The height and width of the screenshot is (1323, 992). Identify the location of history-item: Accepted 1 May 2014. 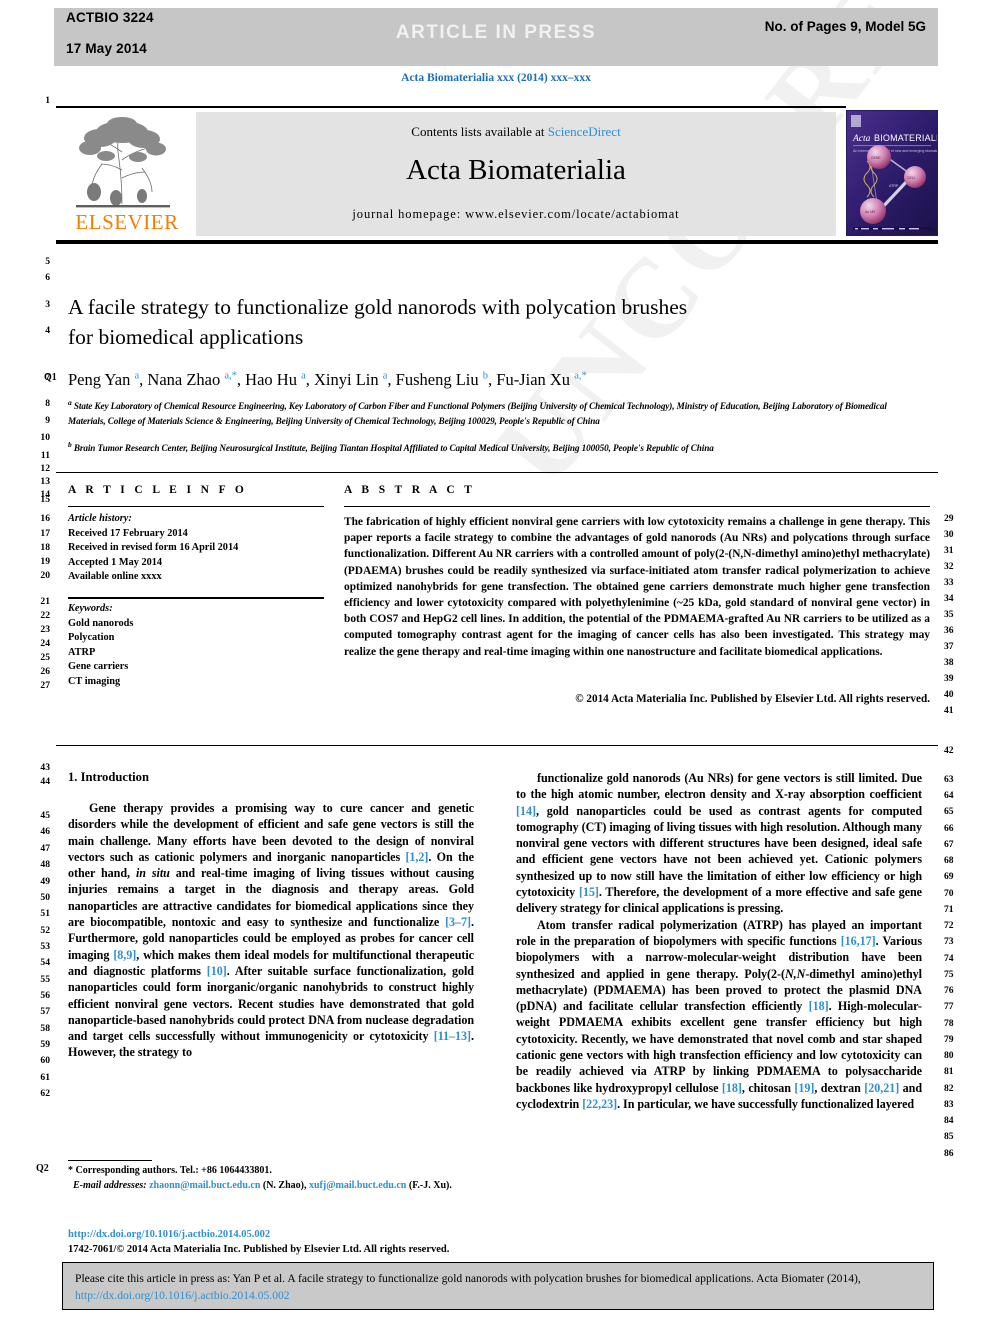
(115, 562).